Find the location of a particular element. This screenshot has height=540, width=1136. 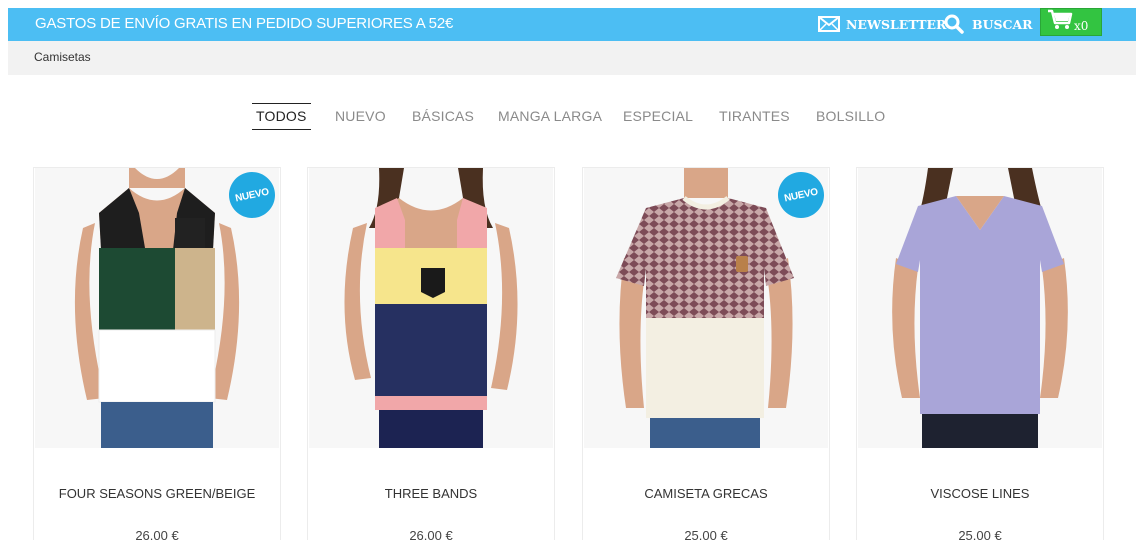

breadcrumb: Camisetas is located at coordinates (572, 58).